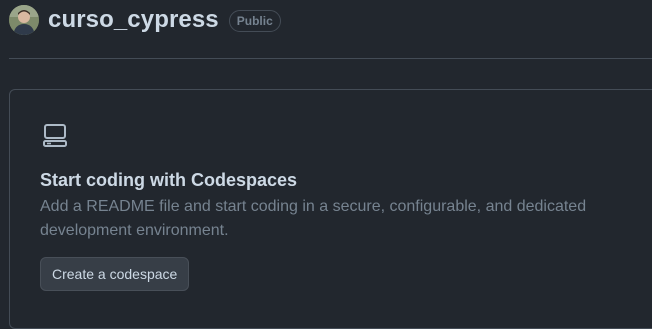 This screenshot has width=652, height=329. I want to click on header-divider, so click(330, 58).